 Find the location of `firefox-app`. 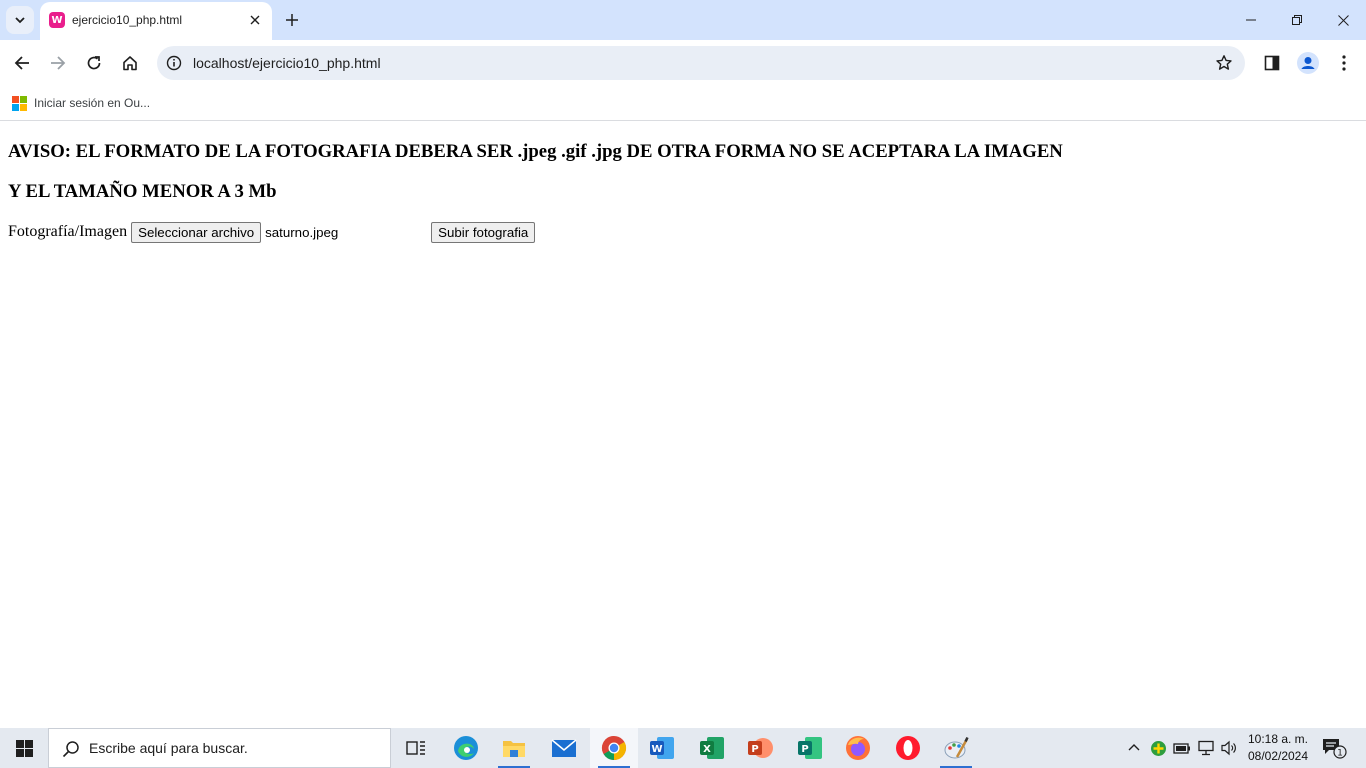

firefox-app is located at coordinates (858, 748).